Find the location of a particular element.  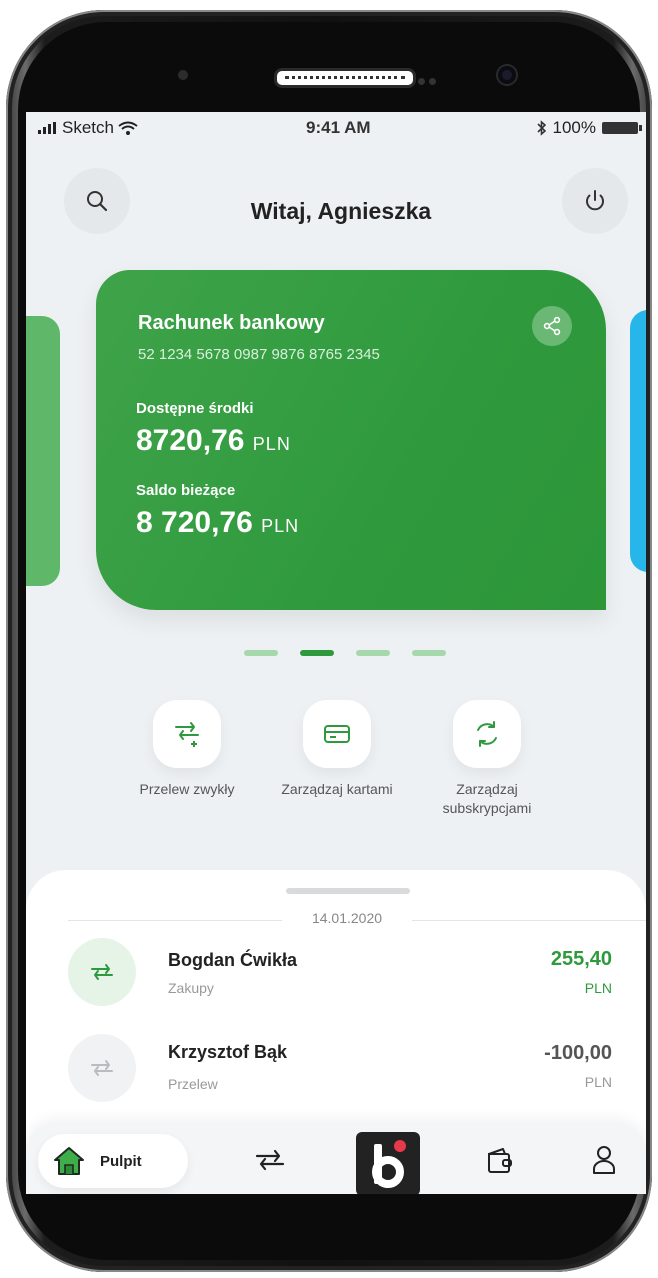

balance-amount-value: 8 720,76 is located at coordinates (194, 522).